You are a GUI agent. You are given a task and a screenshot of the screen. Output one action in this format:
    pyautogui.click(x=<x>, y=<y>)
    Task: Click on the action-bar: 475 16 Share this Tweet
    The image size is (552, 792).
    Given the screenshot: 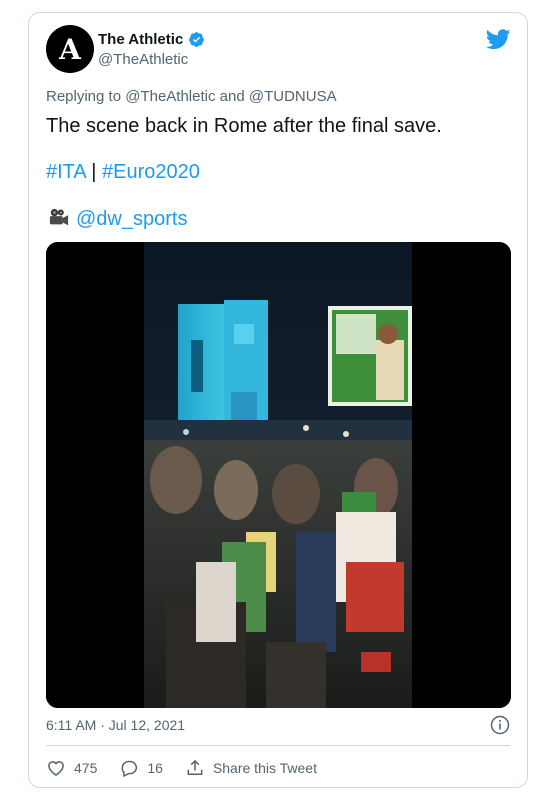 What is the action you would take?
    pyautogui.click(x=192, y=768)
    